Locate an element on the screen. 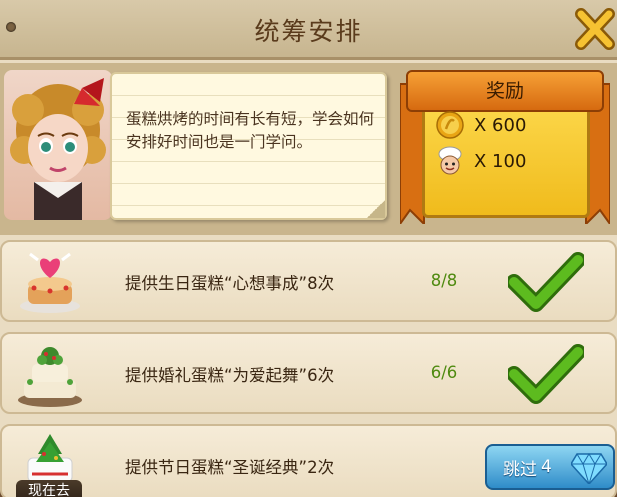 The height and width of the screenshot is (497, 617). reward-amount-chef: X 100 is located at coordinates (500, 161).